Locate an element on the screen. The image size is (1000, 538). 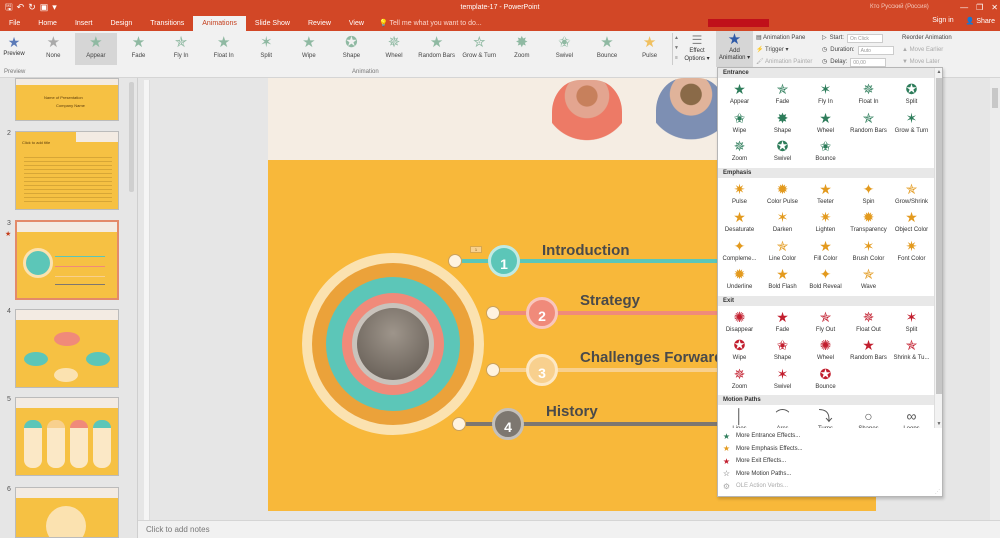
save-icon: 🖫 is located at coordinates (9, 7).